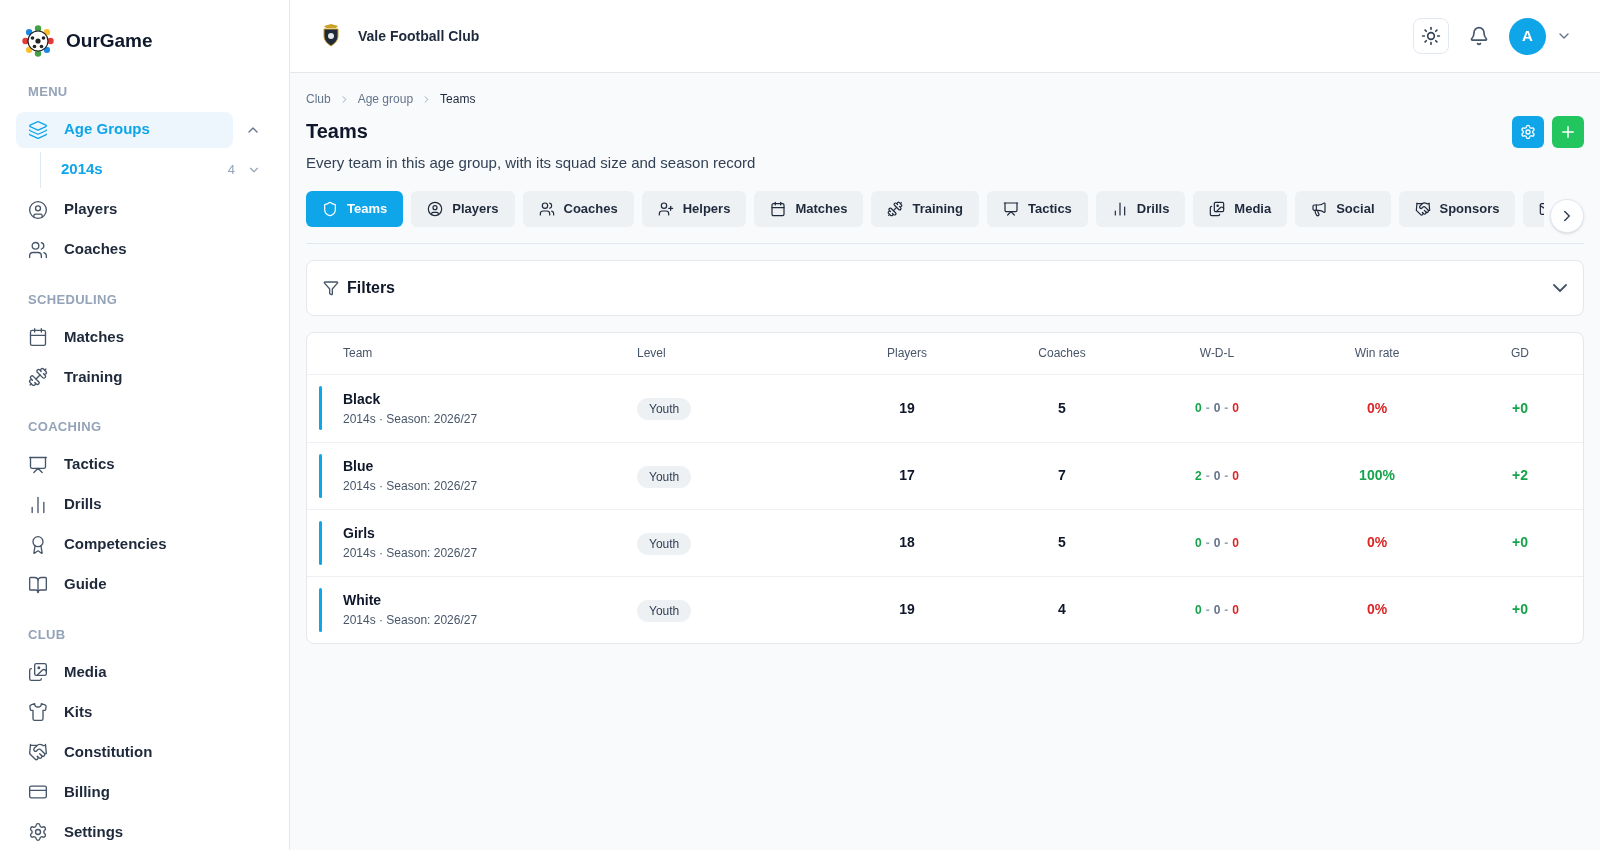  I want to click on filters-title: Filters, so click(371, 287).